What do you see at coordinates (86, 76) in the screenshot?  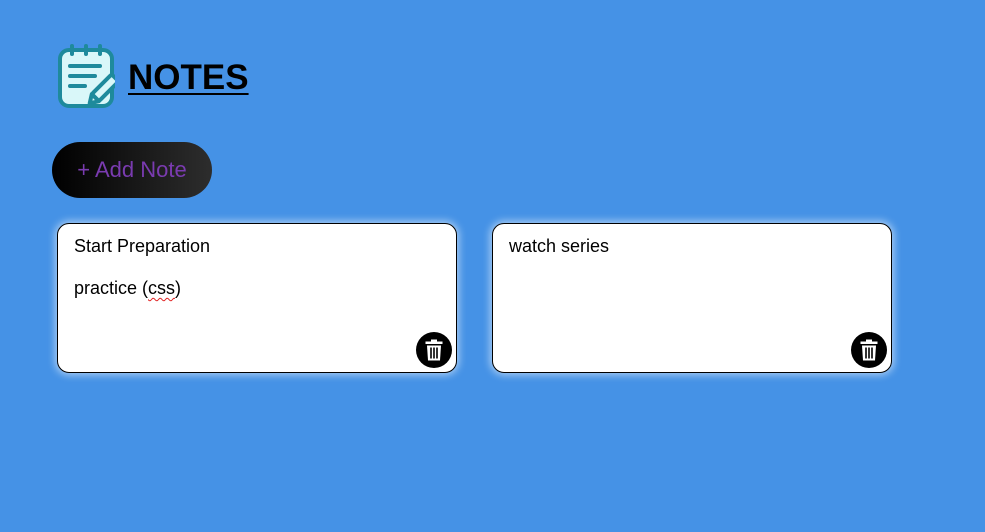 I see `notepad-pencil-icon` at bounding box center [86, 76].